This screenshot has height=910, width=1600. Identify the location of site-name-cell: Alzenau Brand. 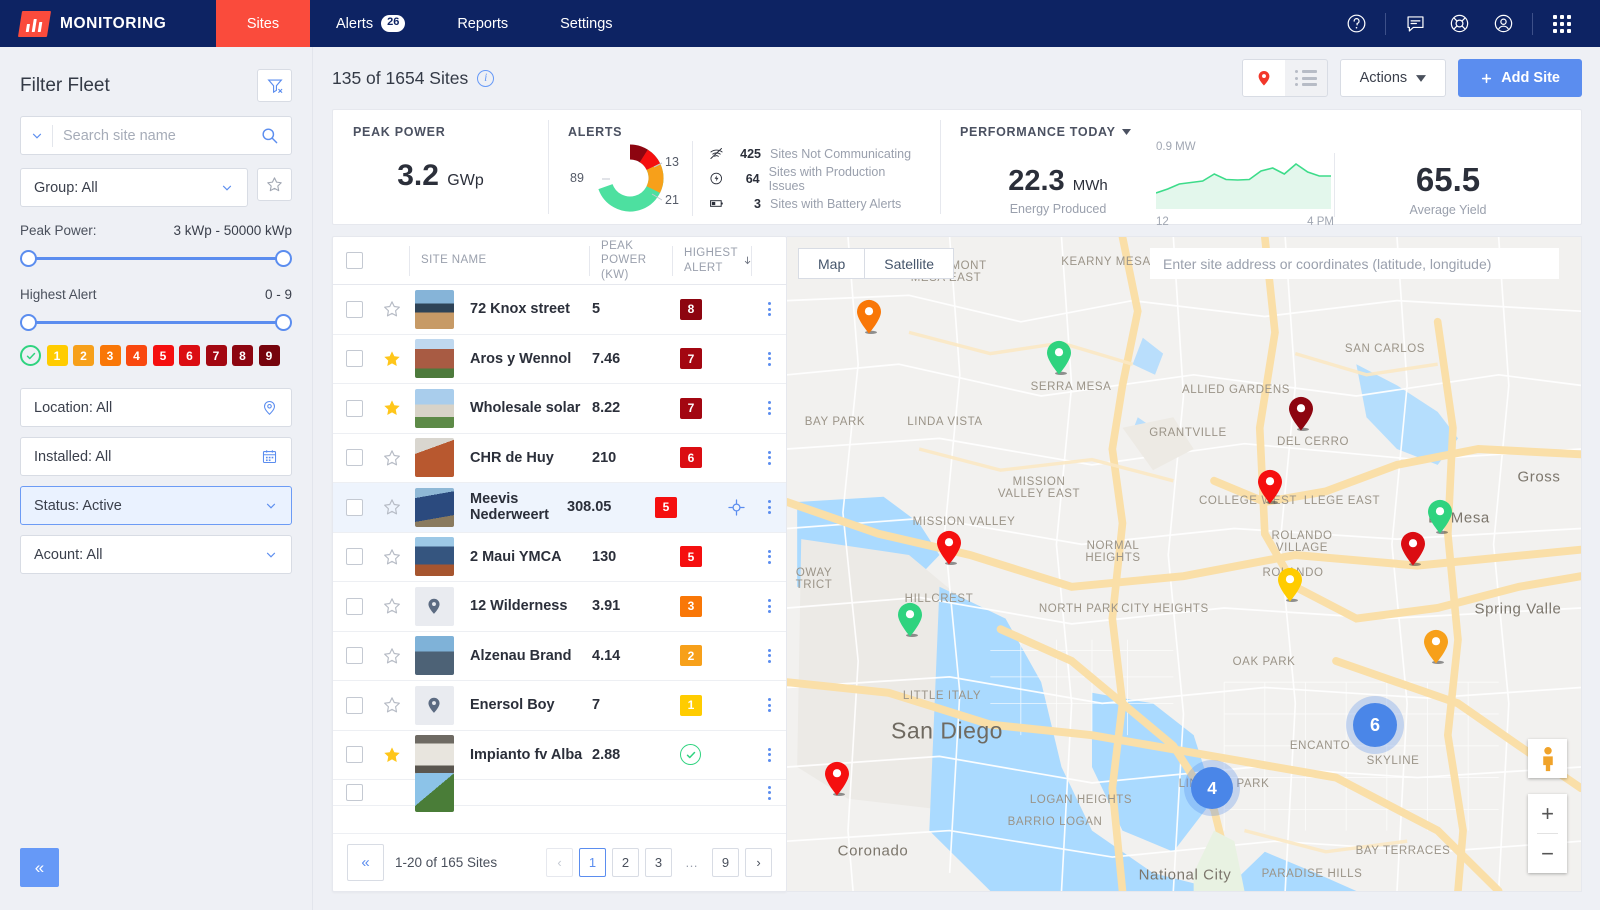
(525, 656).